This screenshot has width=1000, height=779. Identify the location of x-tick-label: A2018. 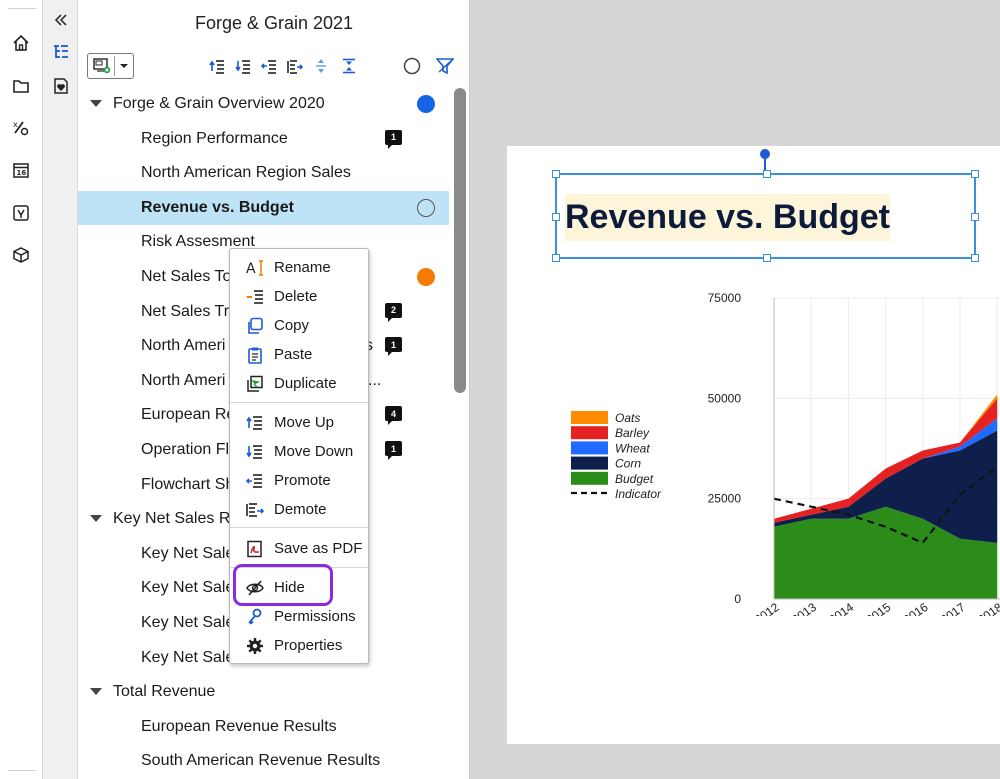
(984, 608).